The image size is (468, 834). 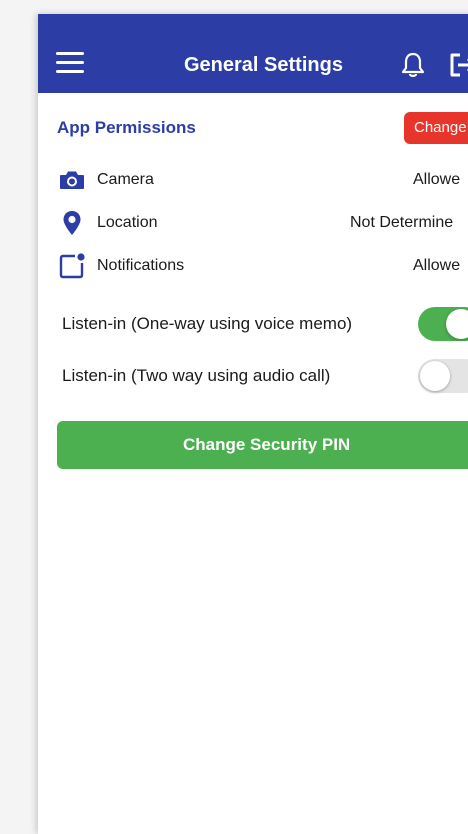 What do you see at coordinates (141, 265) in the screenshot?
I see `permission-label: Notifications` at bounding box center [141, 265].